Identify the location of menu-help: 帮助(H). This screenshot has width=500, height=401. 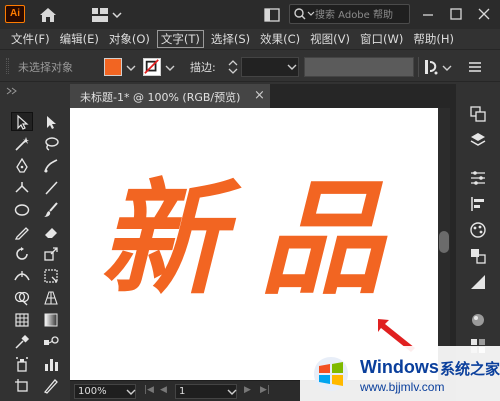
(433, 39).